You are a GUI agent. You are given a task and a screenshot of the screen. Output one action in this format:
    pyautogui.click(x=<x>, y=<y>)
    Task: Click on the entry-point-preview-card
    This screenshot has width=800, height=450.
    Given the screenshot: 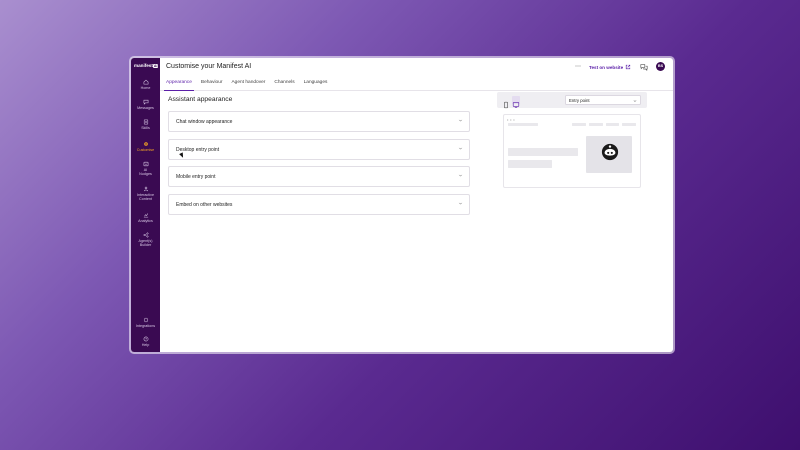 What is the action you would take?
    pyautogui.click(x=609, y=154)
    